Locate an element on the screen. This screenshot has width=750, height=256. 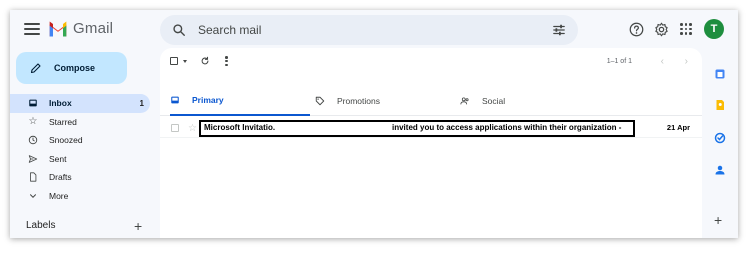
tasks-icon is located at coordinates (720, 138).